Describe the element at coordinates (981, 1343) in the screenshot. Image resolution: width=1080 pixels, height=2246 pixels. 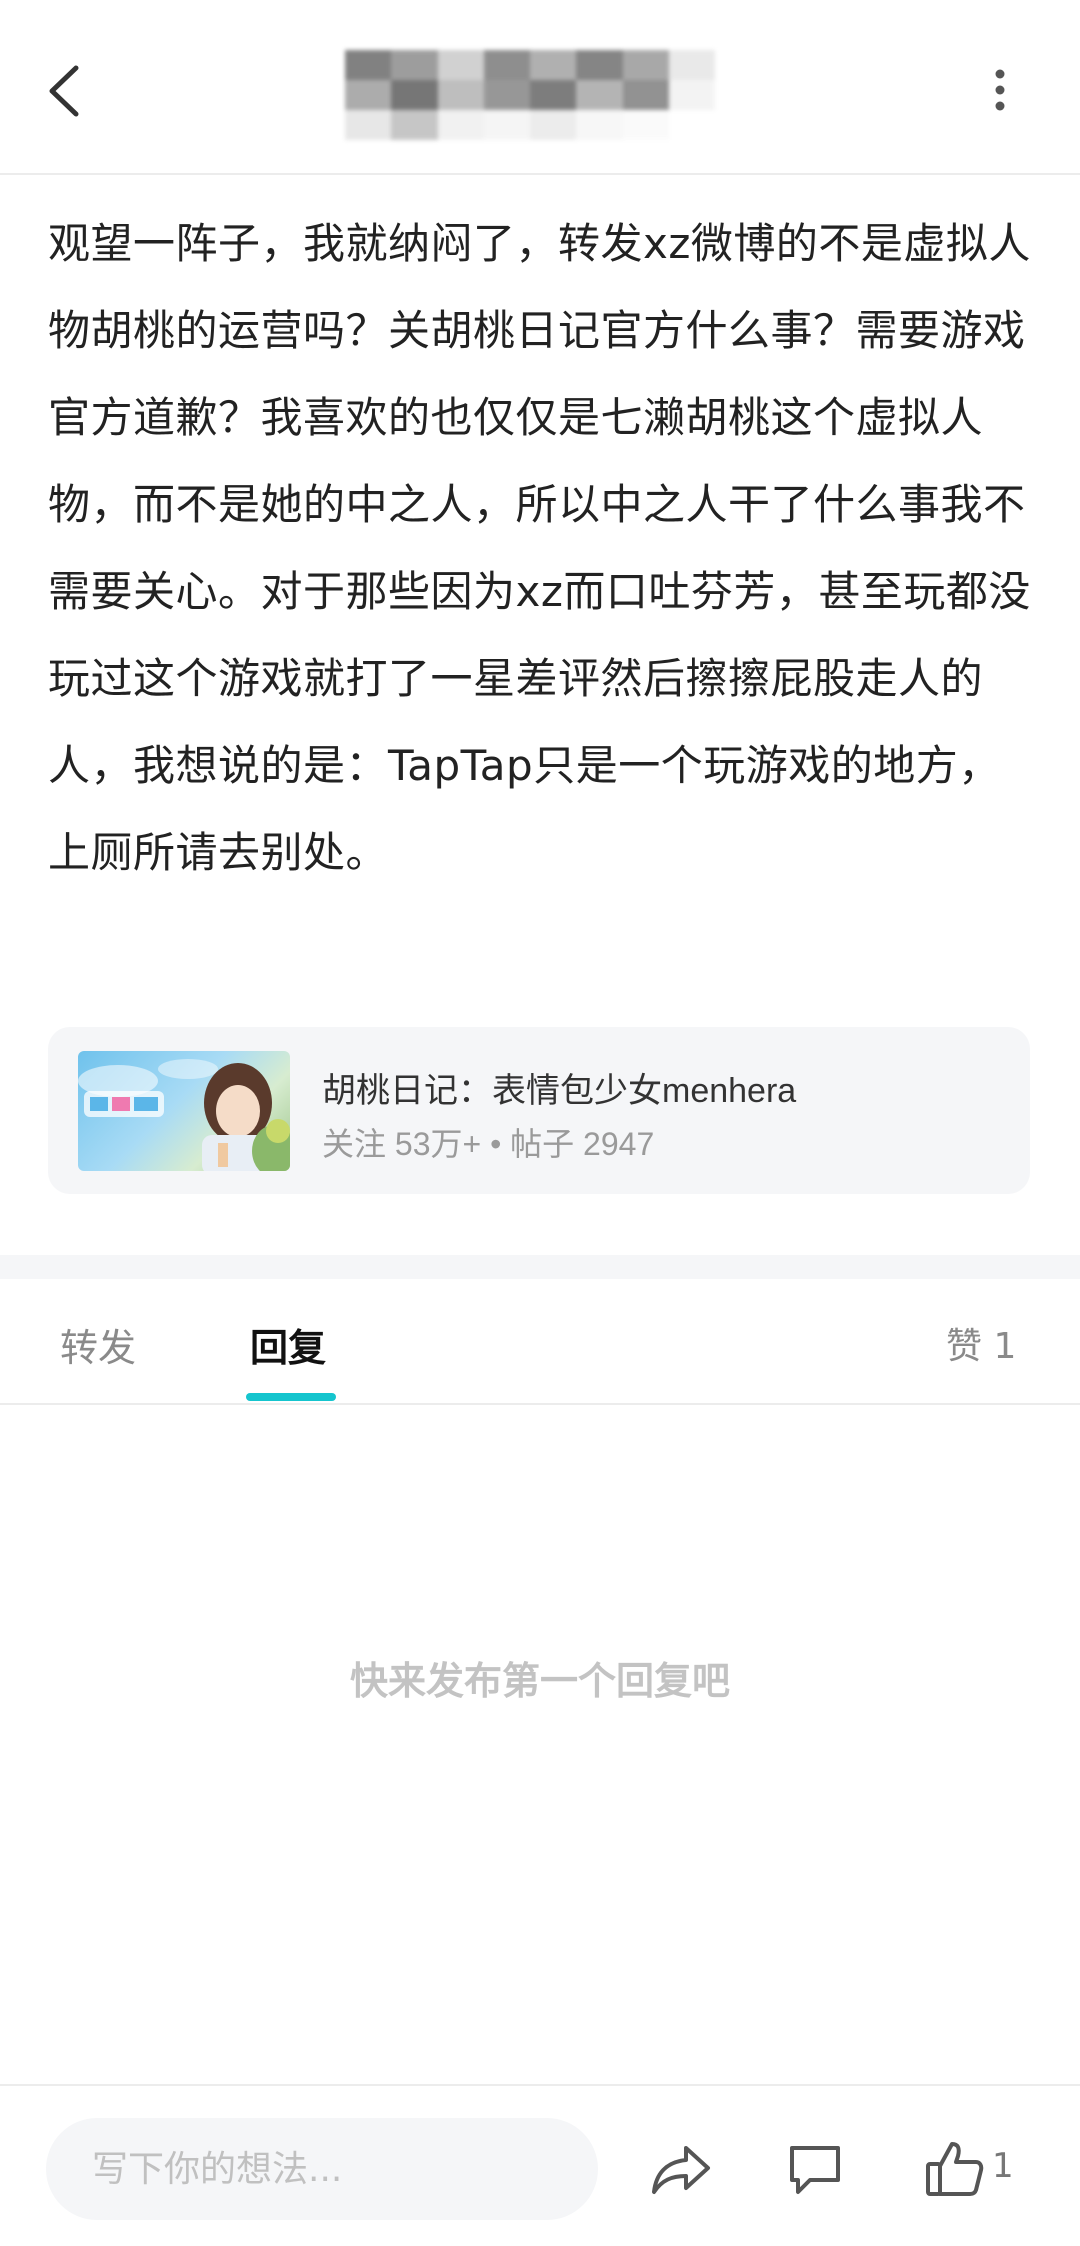
I see `tab-like: 赞 1` at that location.